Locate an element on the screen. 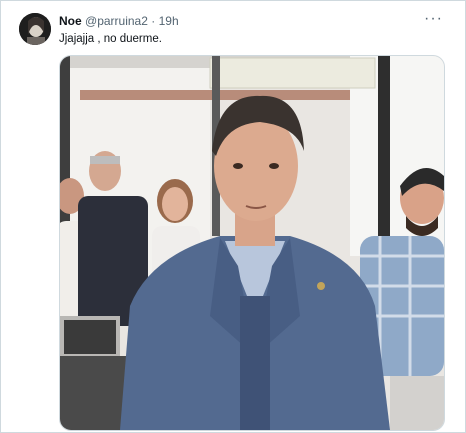  tweet-header: Noe @parruina2 · 19h is located at coordinates (119, 21).